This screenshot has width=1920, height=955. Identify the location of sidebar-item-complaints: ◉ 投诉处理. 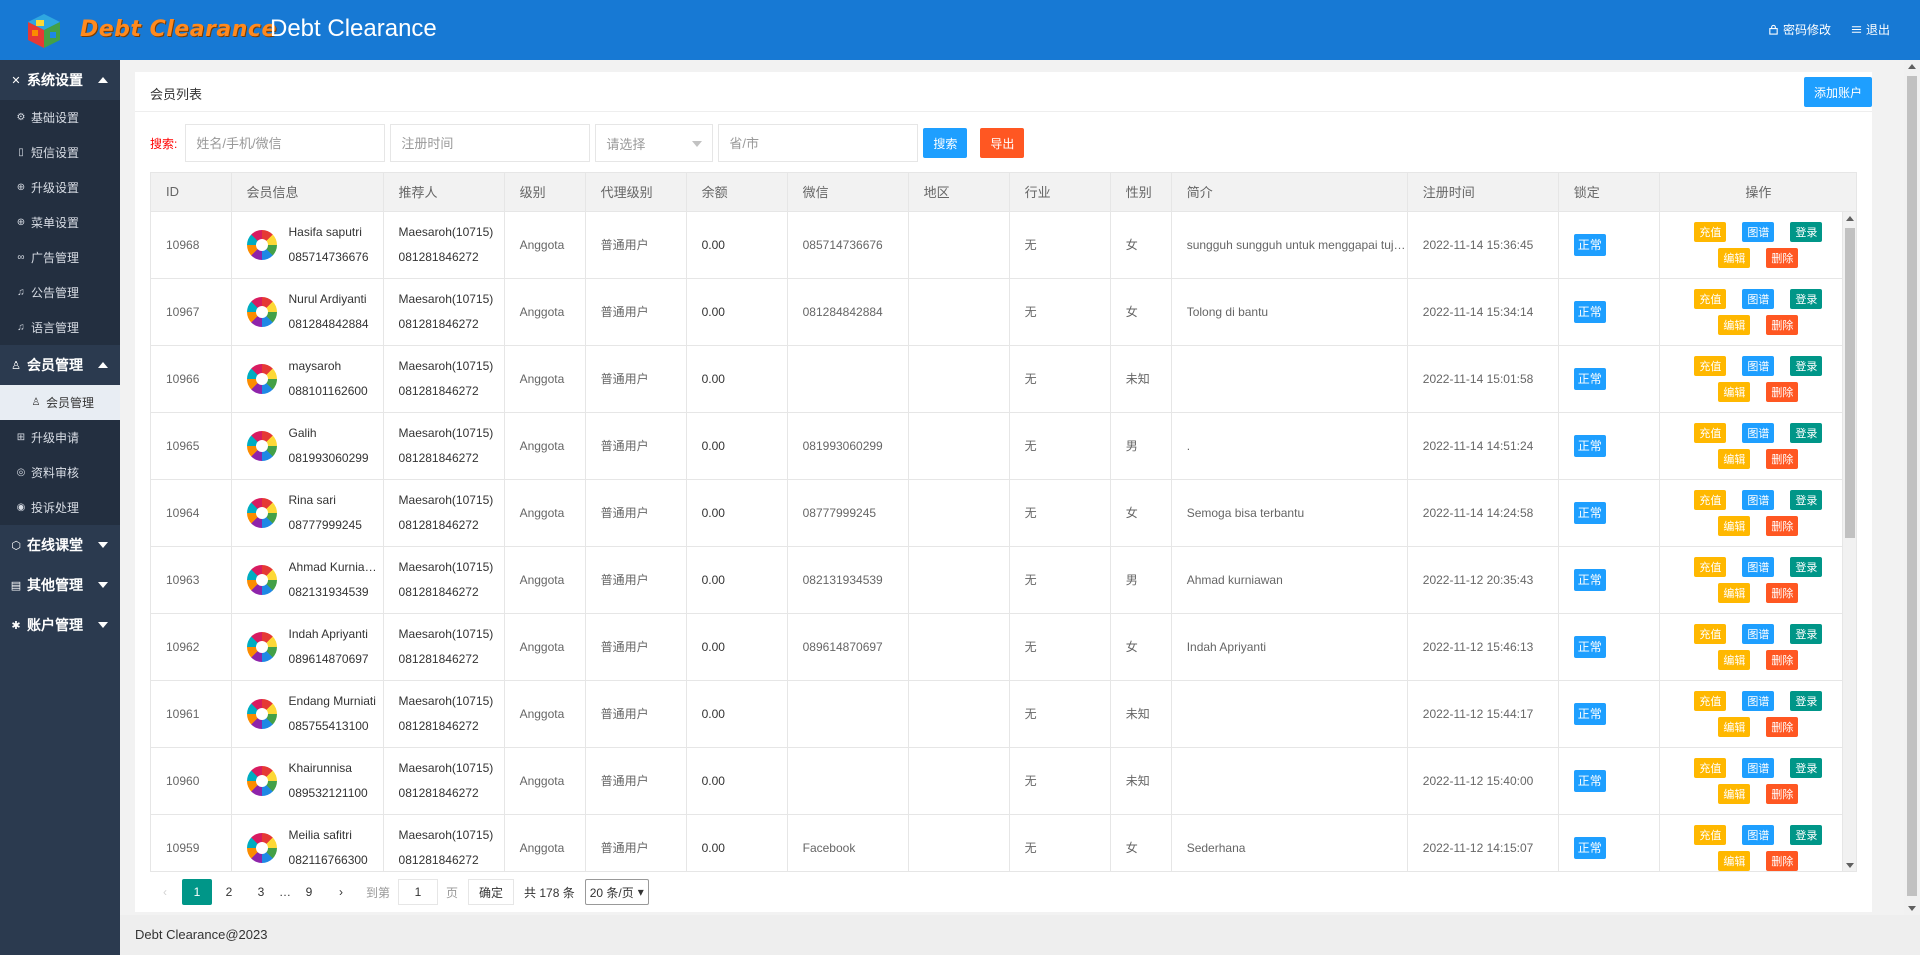
(60, 507).